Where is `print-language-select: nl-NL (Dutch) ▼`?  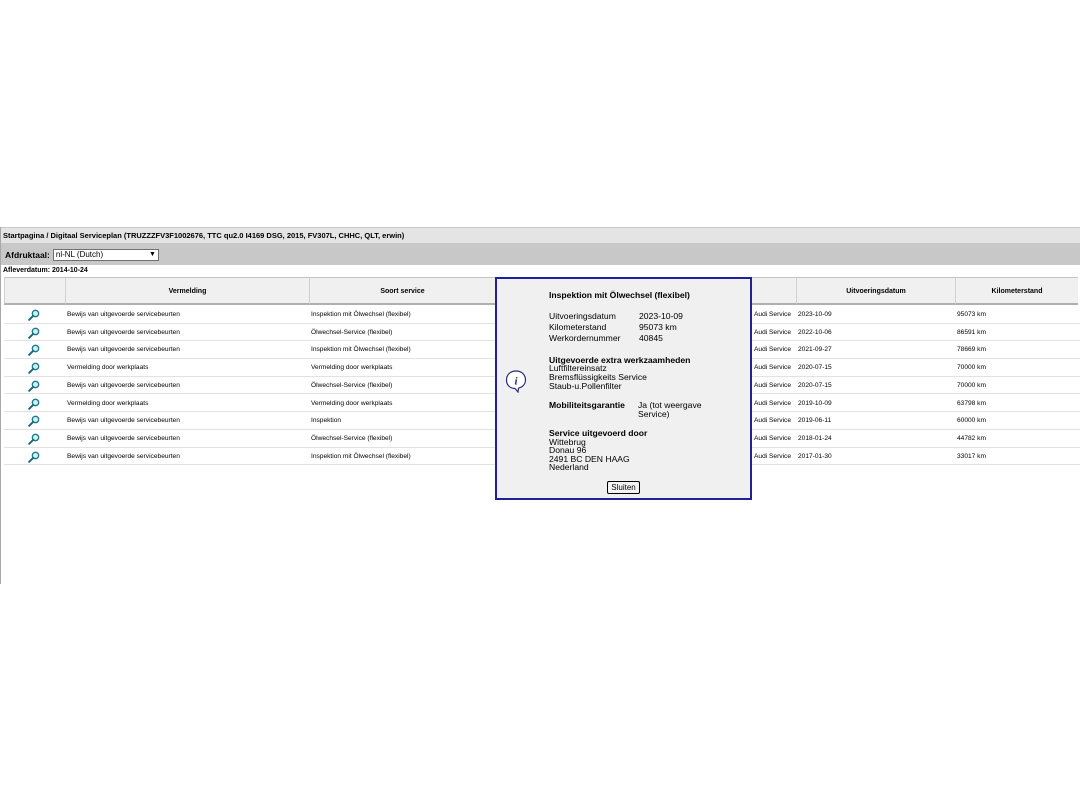 print-language-select: nl-NL (Dutch) ▼ is located at coordinates (105, 254).